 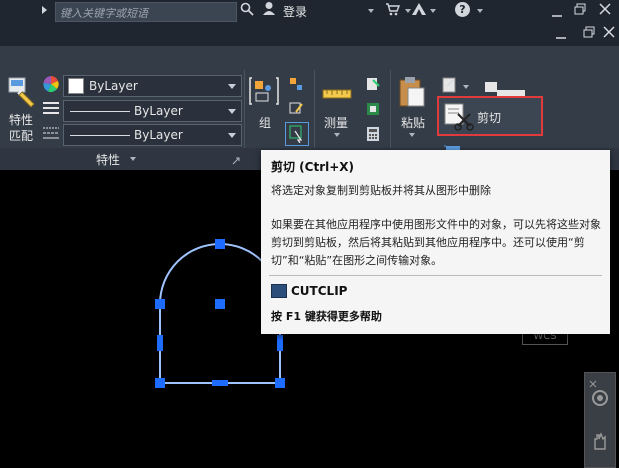 What do you see at coordinates (381, 190) in the screenshot?
I see `tooltip-short-description: 将选定对象复制到剪贴板并将其从图形中删除` at bounding box center [381, 190].